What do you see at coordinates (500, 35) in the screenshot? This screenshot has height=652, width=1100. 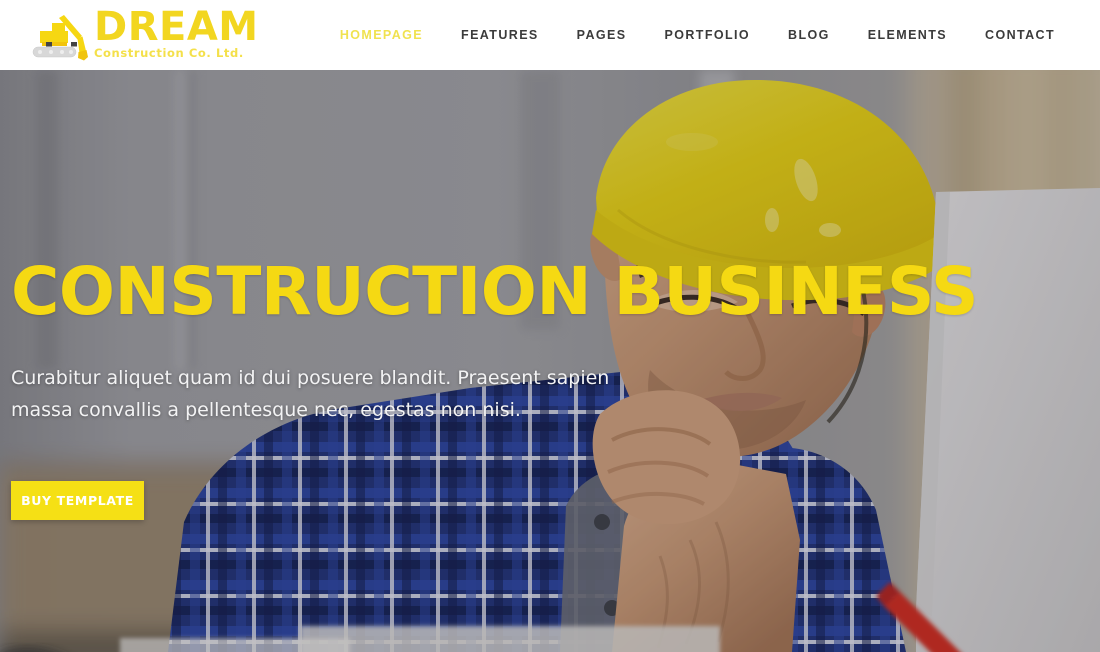 I see `nav-item-features: FEATURES` at bounding box center [500, 35].